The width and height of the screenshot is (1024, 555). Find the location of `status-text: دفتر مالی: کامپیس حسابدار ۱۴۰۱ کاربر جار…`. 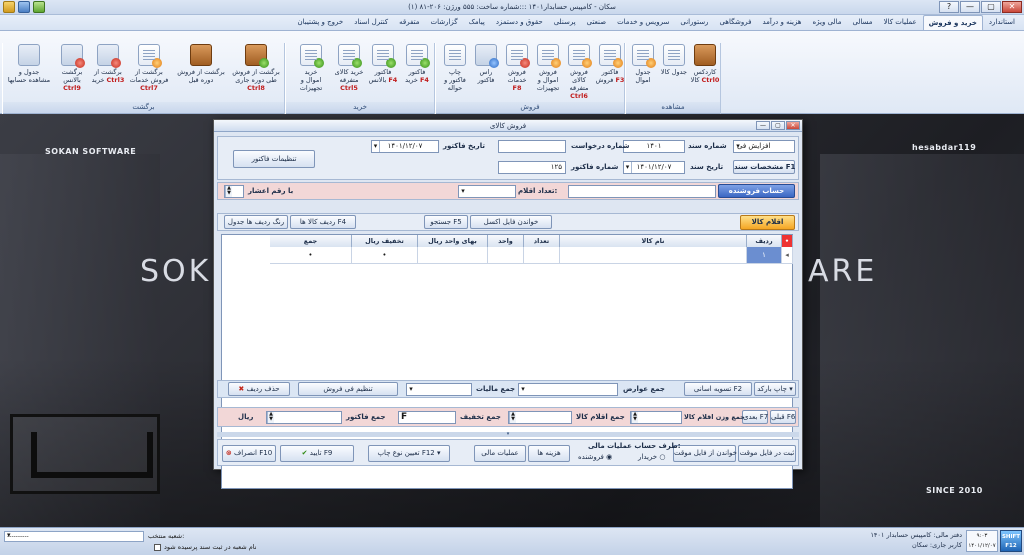

status-text: دفتر مالی: کامپیس حسابدار ۱۴۰۱ کاربر جار… is located at coordinates (916, 540).